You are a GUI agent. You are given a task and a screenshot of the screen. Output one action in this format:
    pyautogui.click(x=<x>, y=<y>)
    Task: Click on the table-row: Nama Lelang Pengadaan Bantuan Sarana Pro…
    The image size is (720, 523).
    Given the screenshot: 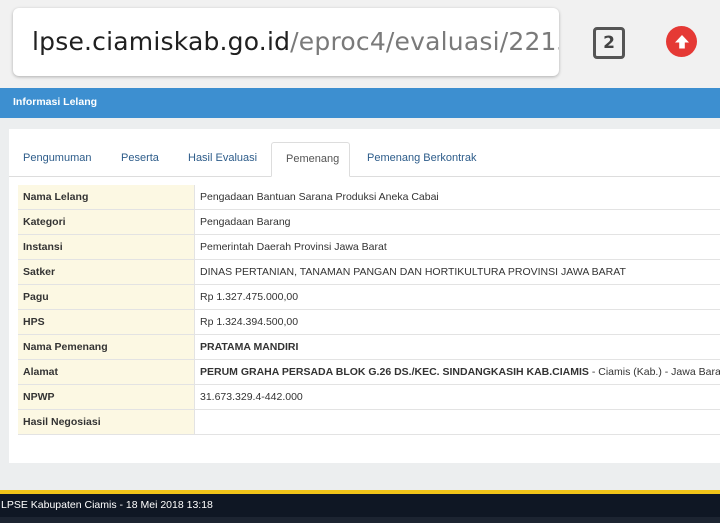 What is the action you would take?
    pyautogui.click(x=369, y=197)
    